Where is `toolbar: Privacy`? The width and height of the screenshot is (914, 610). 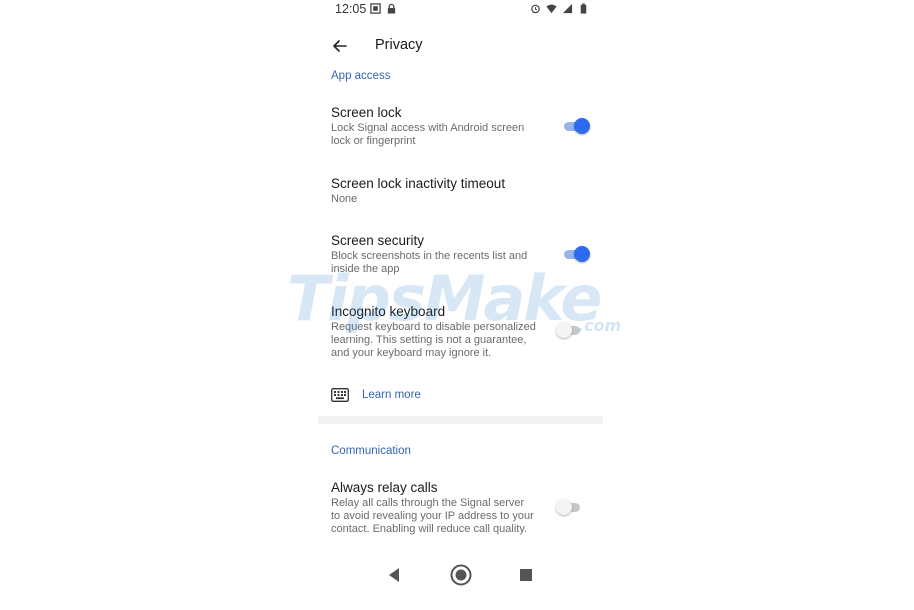
toolbar: Privacy is located at coordinates (460, 46).